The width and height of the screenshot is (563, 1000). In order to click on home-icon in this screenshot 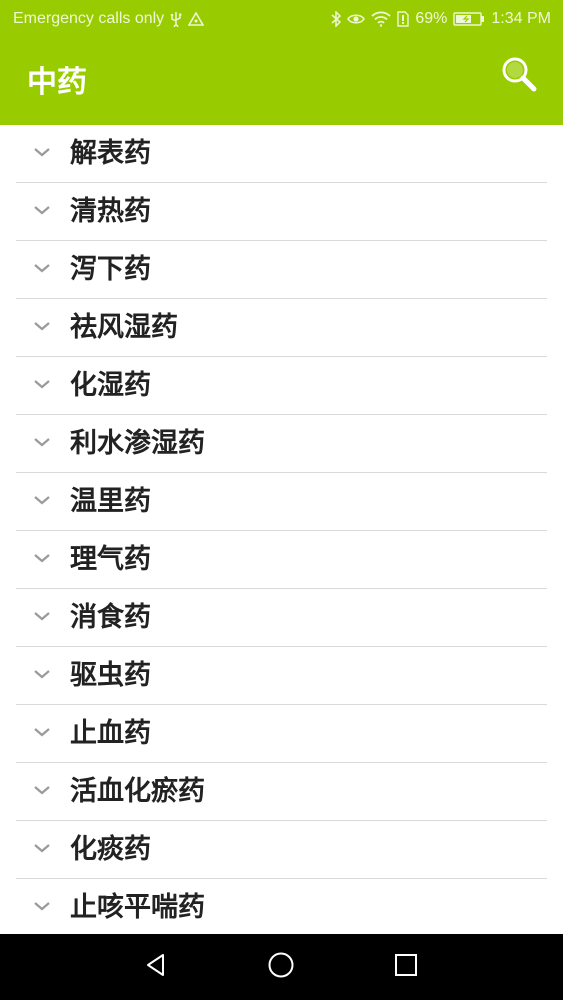, I will do `click(281, 967)`.